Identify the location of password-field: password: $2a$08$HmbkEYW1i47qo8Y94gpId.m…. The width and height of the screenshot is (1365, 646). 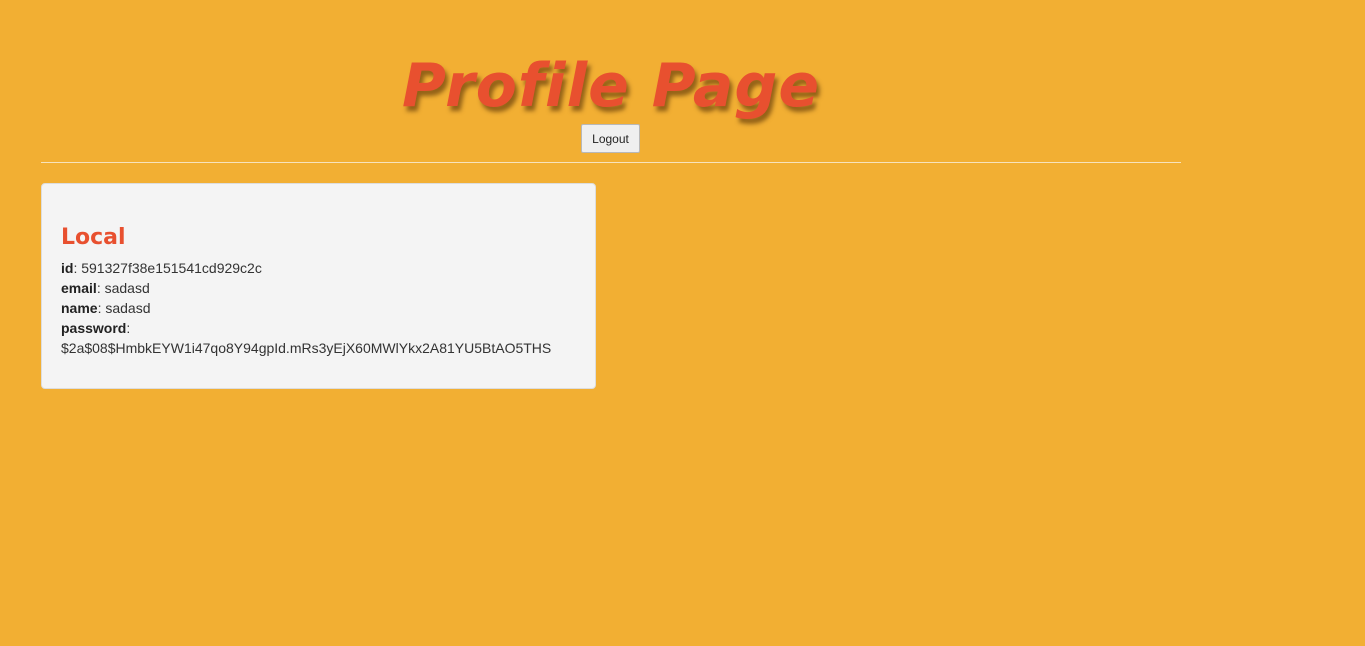
(318, 338).